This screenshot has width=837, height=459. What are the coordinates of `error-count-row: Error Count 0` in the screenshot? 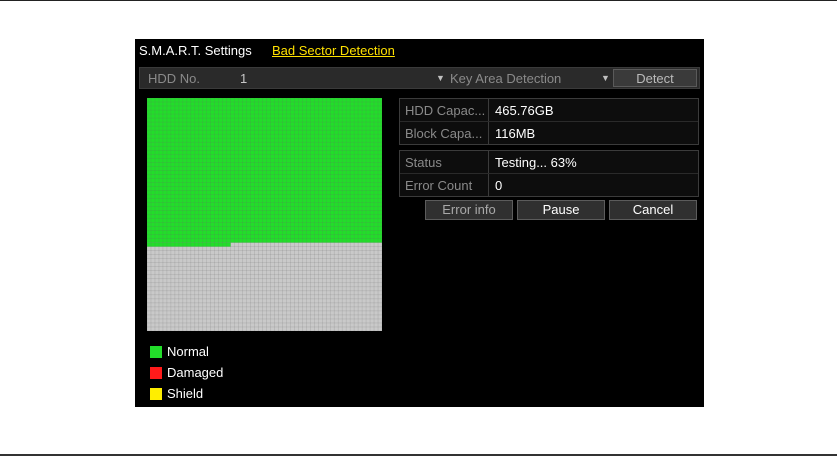 It's located at (549, 185).